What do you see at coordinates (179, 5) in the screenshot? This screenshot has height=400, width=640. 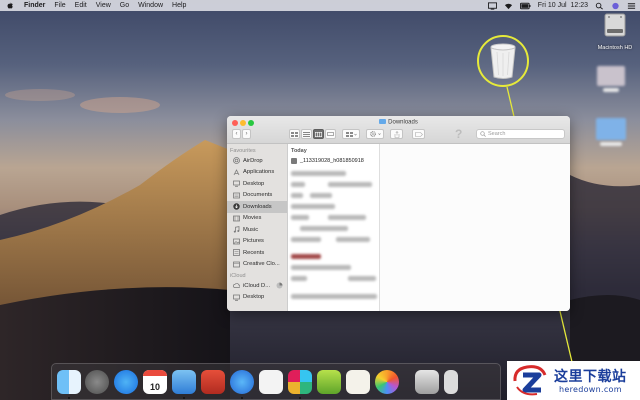 I see `menu-help: Help` at bounding box center [179, 5].